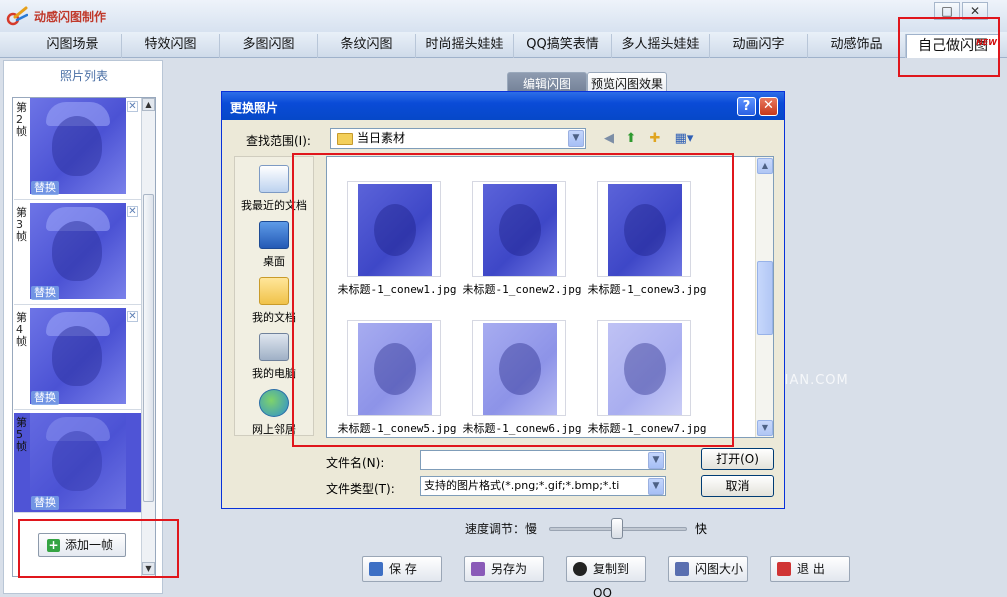  I want to click on network-icon, so click(274, 403).